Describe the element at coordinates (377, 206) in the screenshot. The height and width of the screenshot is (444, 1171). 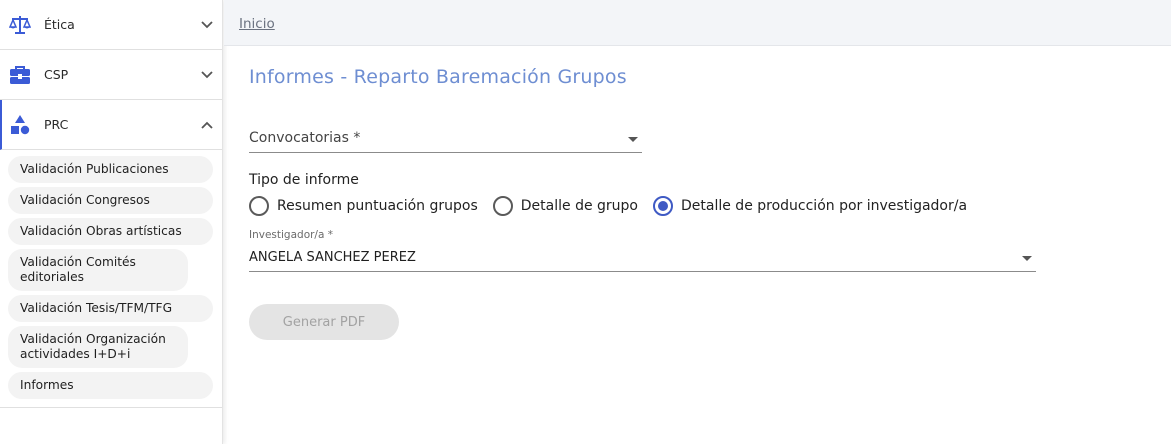
I see `radio-label: Resumen puntuación grupos` at that location.